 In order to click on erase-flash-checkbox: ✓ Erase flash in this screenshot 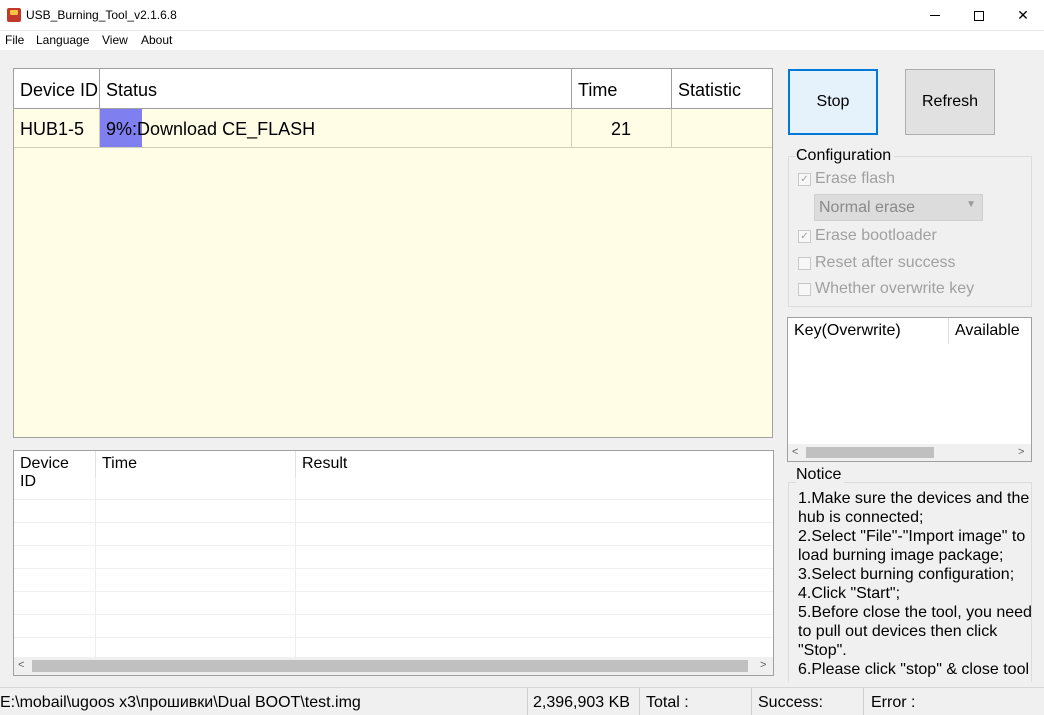, I will do `click(846, 179)`.